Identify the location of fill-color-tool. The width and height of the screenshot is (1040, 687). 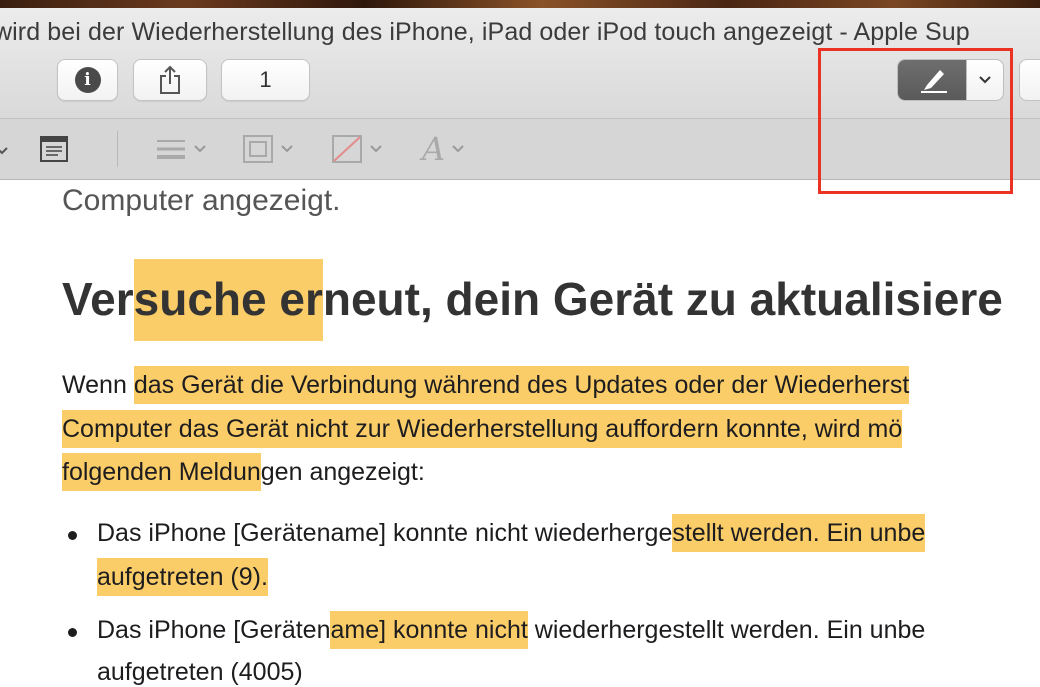
(357, 149).